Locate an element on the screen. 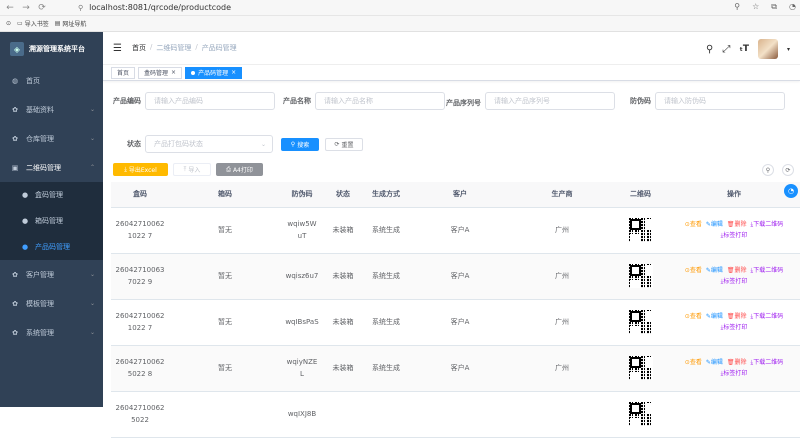  export-excel-button: ⤓ 导出Excel is located at coordinates (140, 169).